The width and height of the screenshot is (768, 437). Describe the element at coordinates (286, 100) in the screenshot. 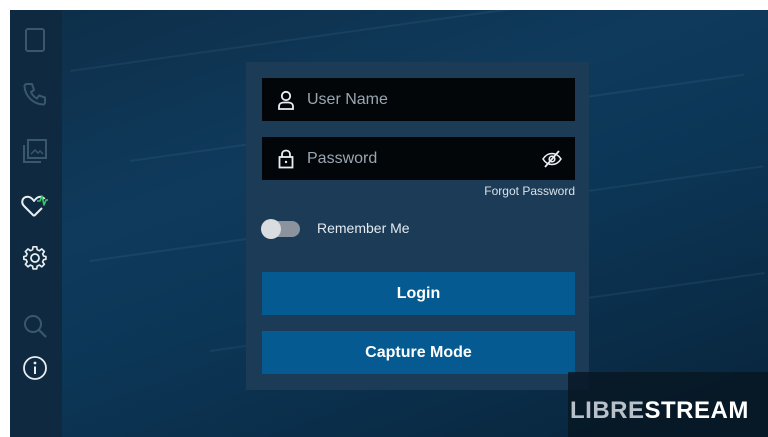

I see `user-icon` at that location.